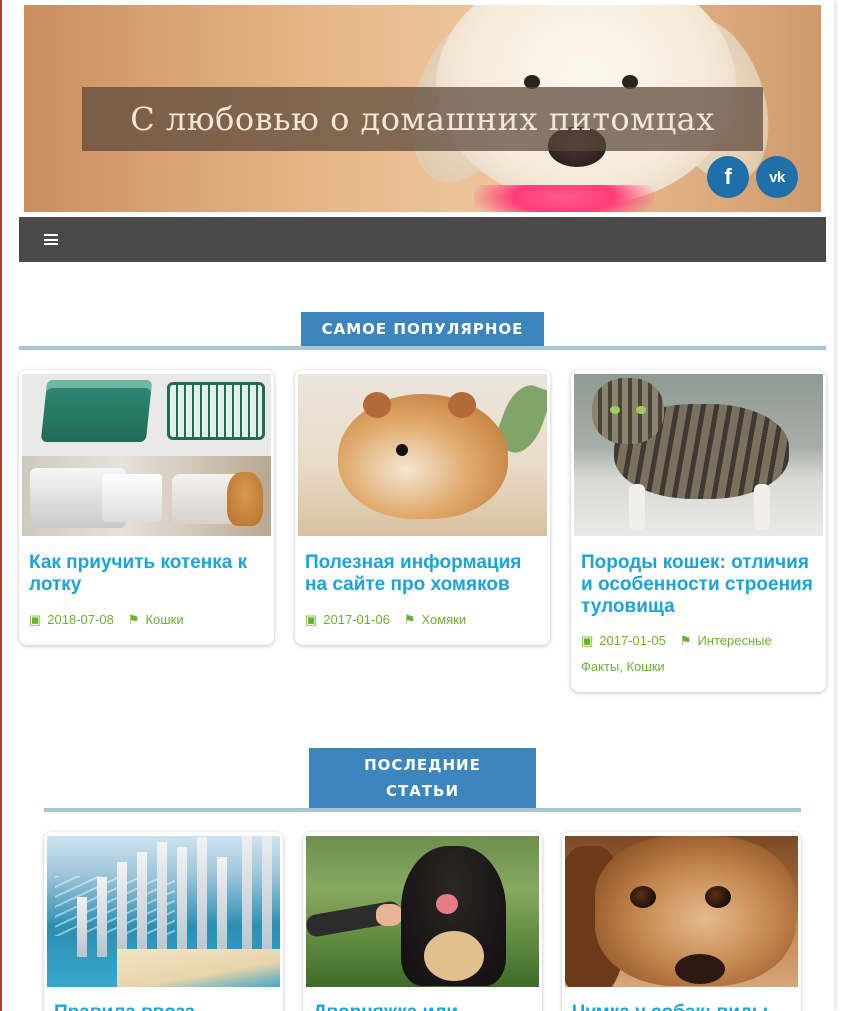  I want to click on vk-button: vk, so click(777, 177).